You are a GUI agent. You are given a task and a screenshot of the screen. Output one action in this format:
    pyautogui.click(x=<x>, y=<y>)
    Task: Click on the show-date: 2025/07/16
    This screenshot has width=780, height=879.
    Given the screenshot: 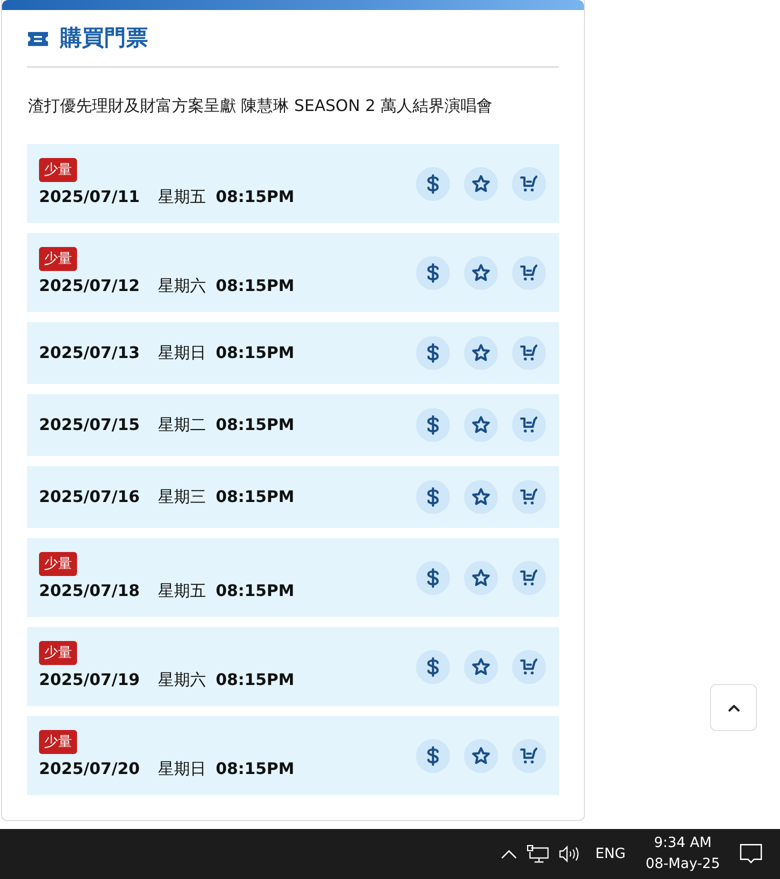 What is the action you would take?
    pyautogui.click(x=89, y=497)
    